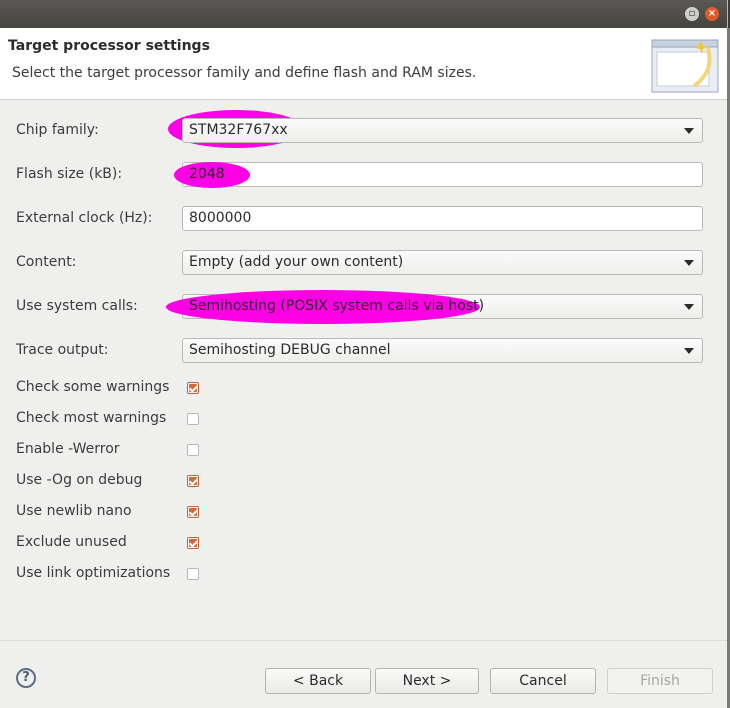  I want to click on trace-output-select: Semihosting DEBUG channel, so click(442, 350).